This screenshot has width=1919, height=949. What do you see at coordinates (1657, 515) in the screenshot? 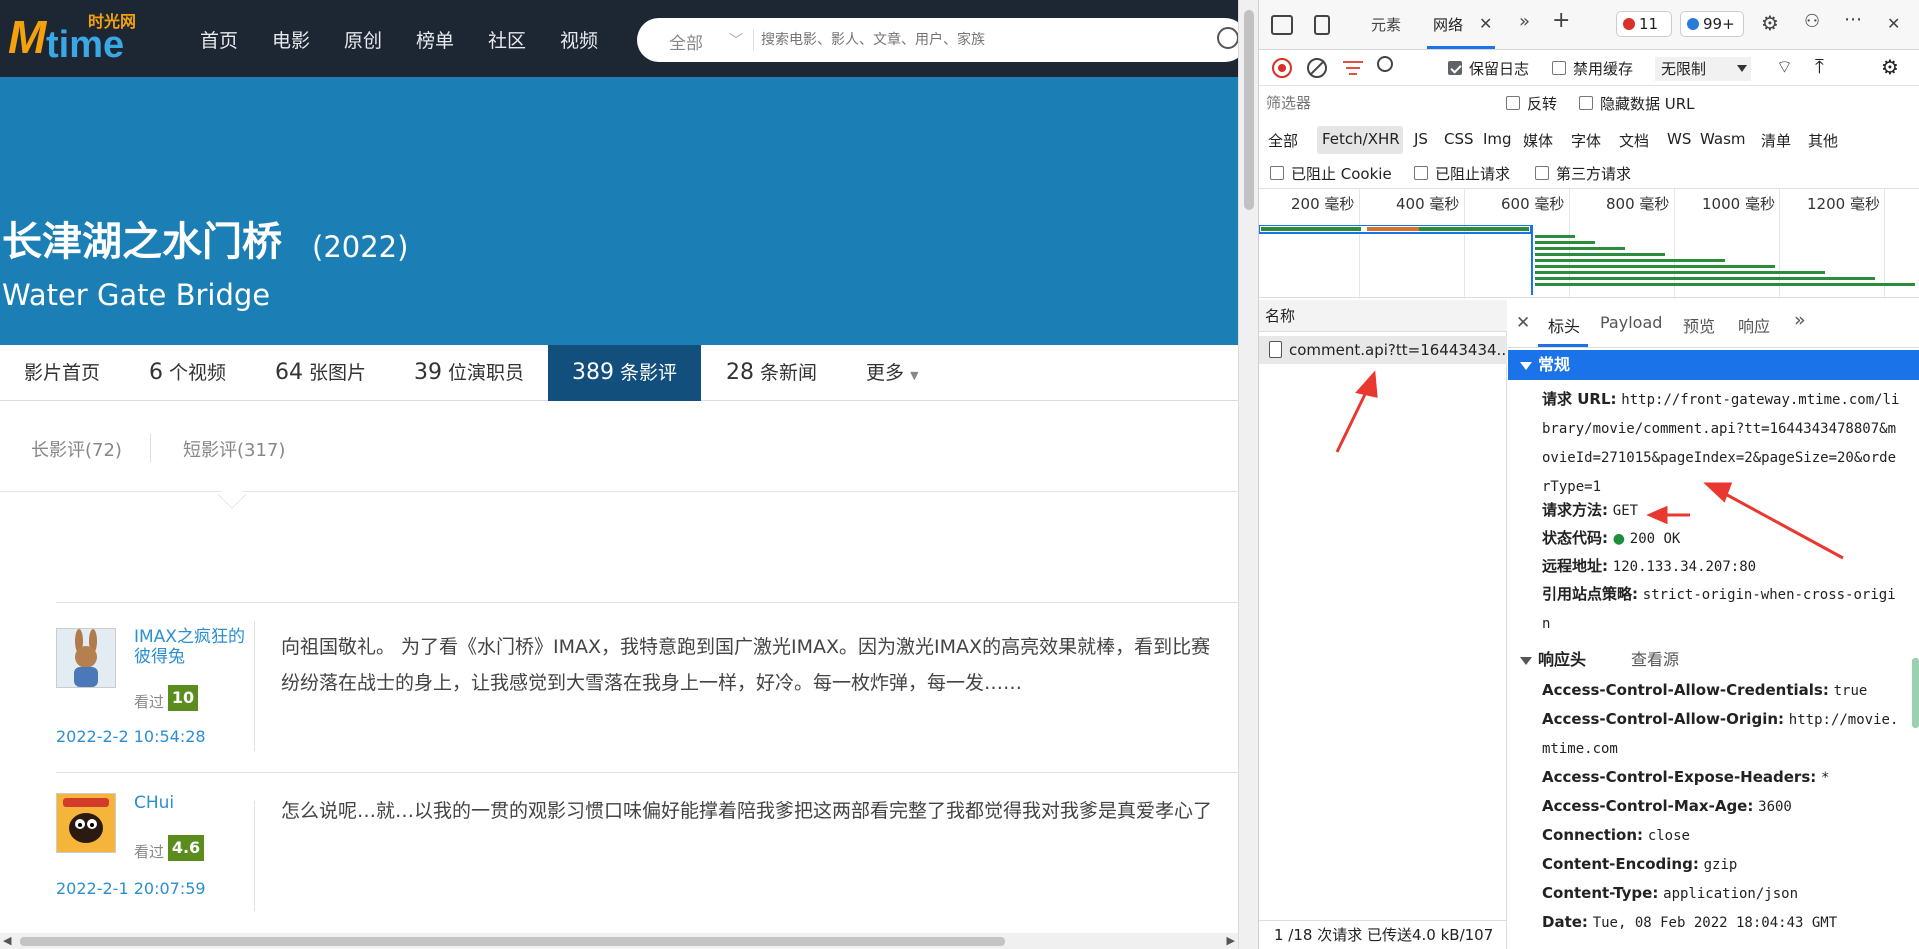
I see `arrow-to-method-head` at bounding box center [1657, 515].